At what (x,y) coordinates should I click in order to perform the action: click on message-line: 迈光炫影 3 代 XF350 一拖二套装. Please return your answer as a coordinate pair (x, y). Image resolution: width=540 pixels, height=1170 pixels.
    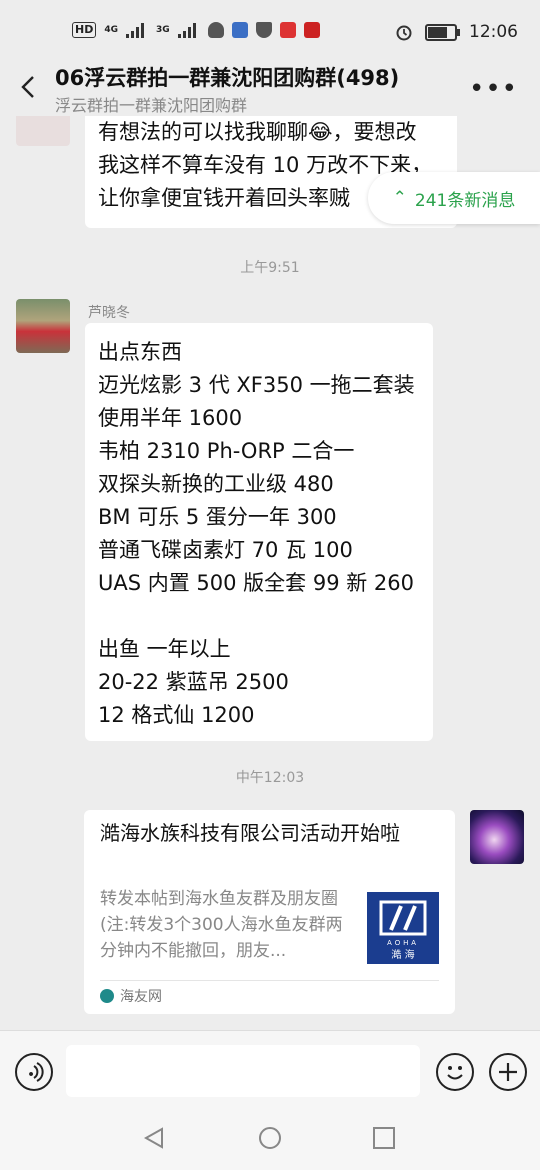
    Looking at the image, I should click on (256, 385).